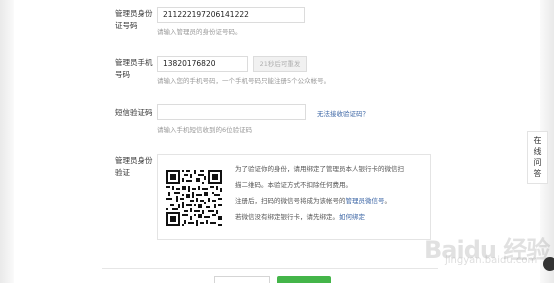 The image size is (554, 283). Describe the element at coordinates (134, 167) in the screenshot. I see `identity-verify-label: 管理员身份 验证` at that location.